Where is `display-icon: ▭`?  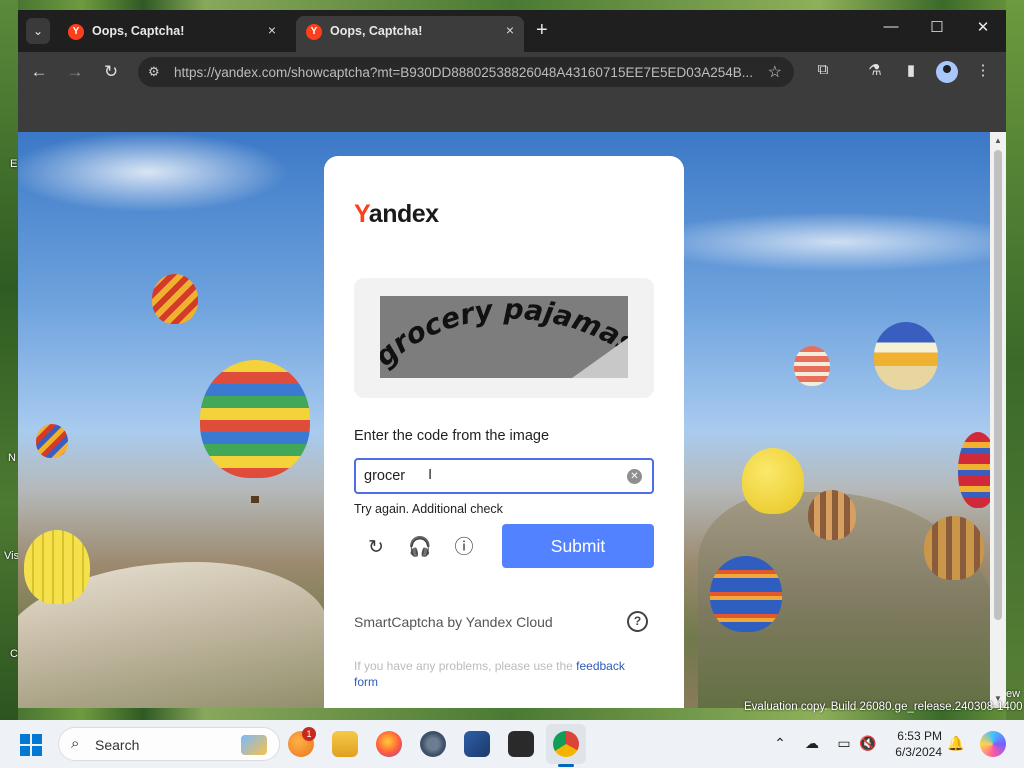 display-icon: ▭ is located at coordinates (844, 743).